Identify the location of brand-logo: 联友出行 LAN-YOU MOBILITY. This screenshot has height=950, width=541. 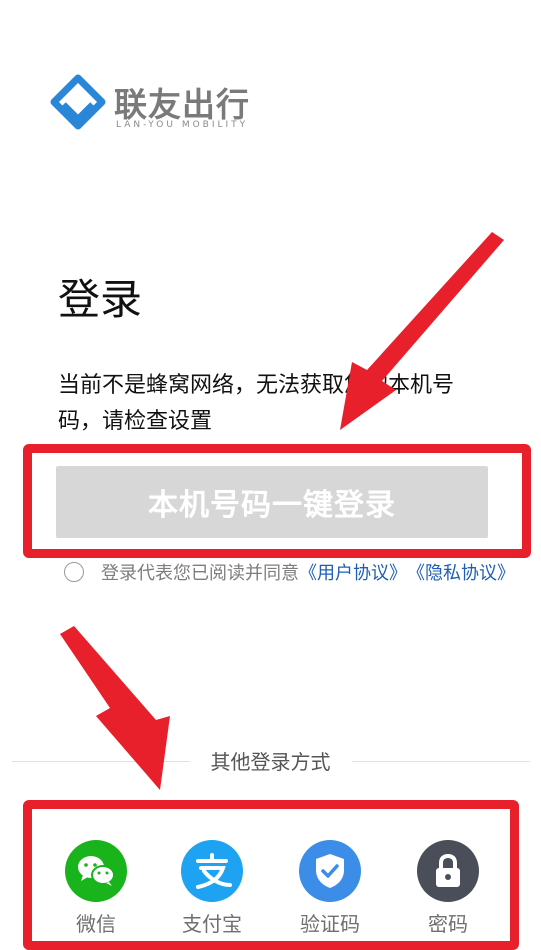
(170, 104).